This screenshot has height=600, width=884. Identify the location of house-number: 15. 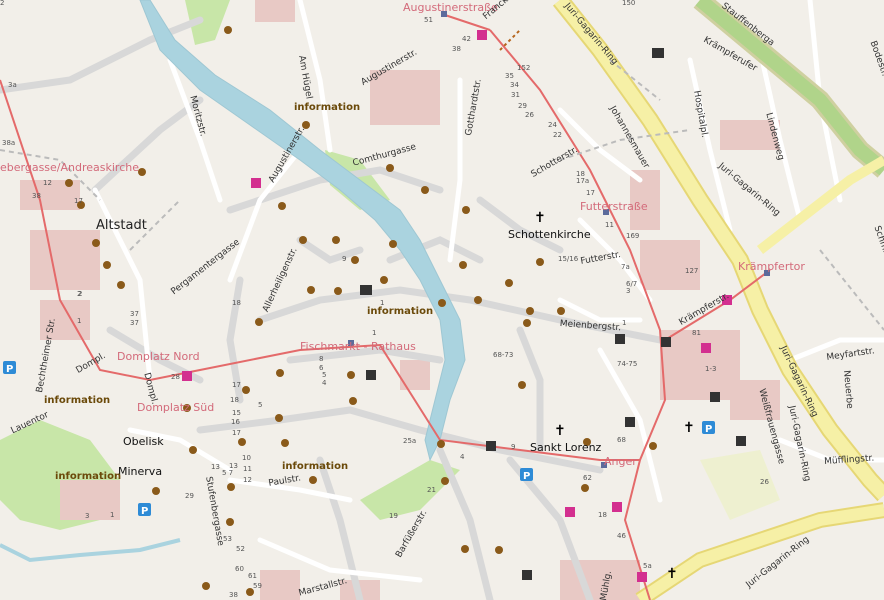
(236, 413).